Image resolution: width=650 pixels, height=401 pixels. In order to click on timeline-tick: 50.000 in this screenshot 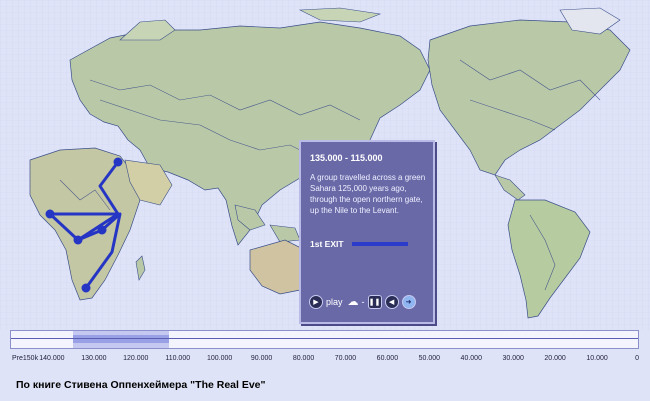, I will do `click(429, 358)`.